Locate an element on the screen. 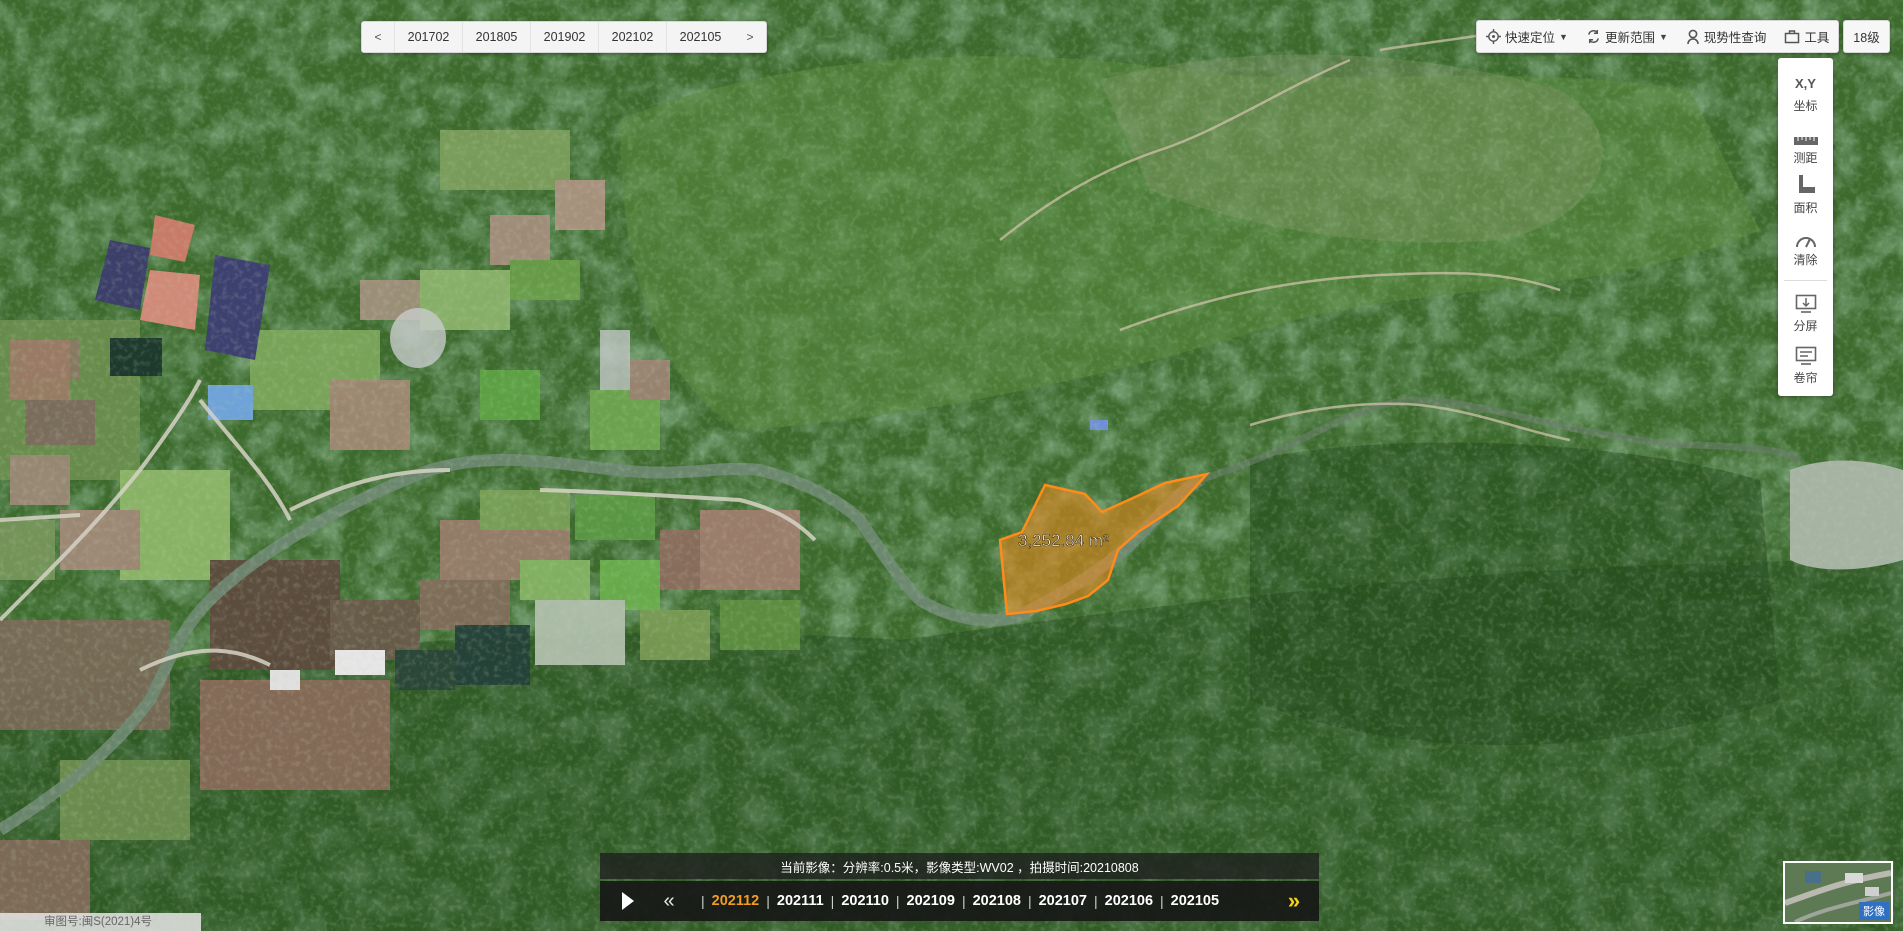  timeline-date: 202110 is located at coordinates (865, 901).